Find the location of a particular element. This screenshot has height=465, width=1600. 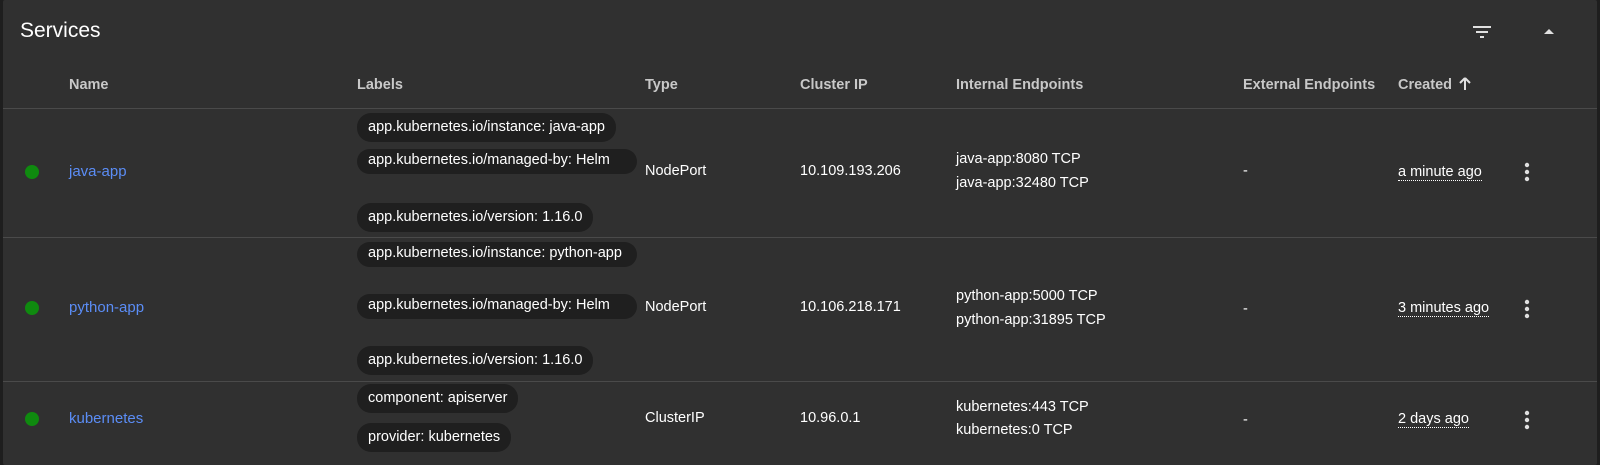

column-header-name: Name is located at coordinates (89, 85).